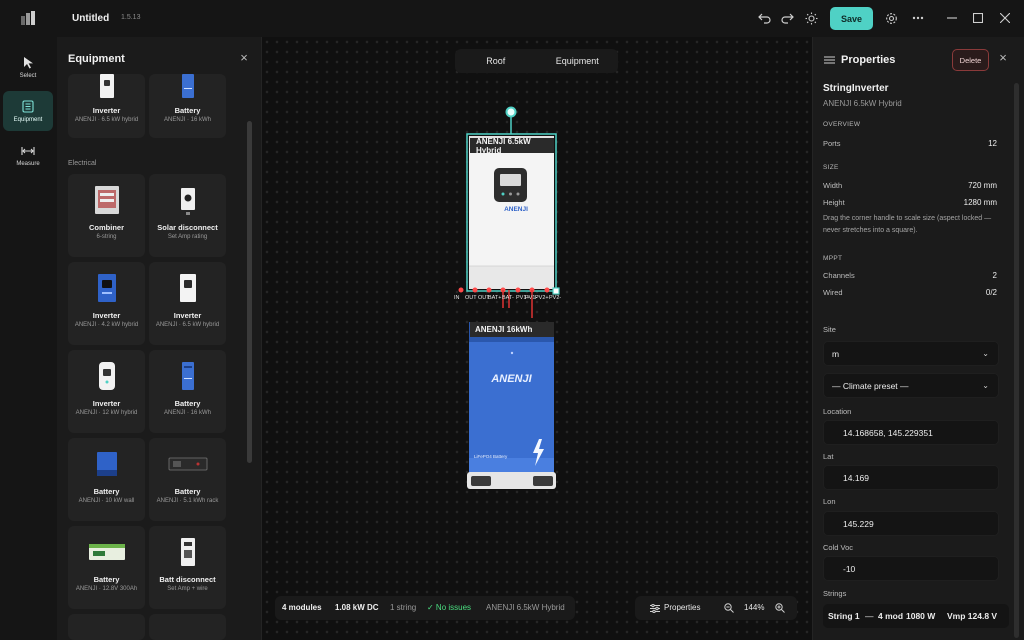 Image resolution: width=1024 pixels, height=640 pixels. What do you see at coordinates (916, 616) in the screenshot?
I see `string-row: String 1 — 4 mod 1080 W Vmp 124.8 V` at bounding box center [916, 616].